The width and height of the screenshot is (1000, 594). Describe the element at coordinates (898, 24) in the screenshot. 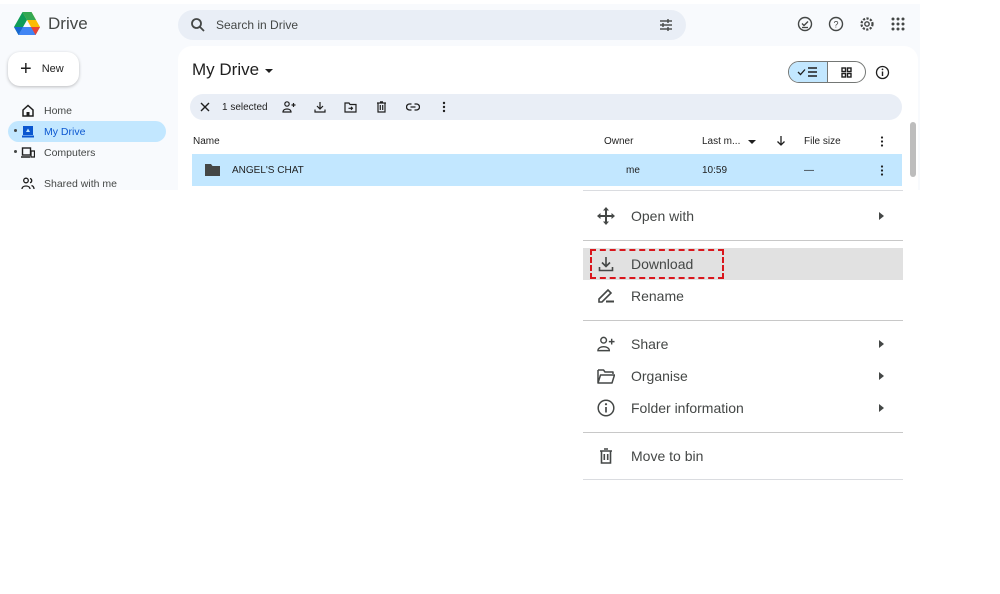

I see `apps-grid-icon` at that location.